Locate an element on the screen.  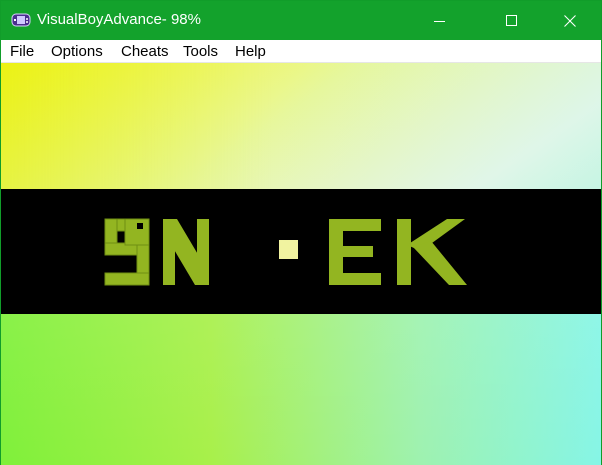
menu-options: Options is located at coordinates (77, 51).